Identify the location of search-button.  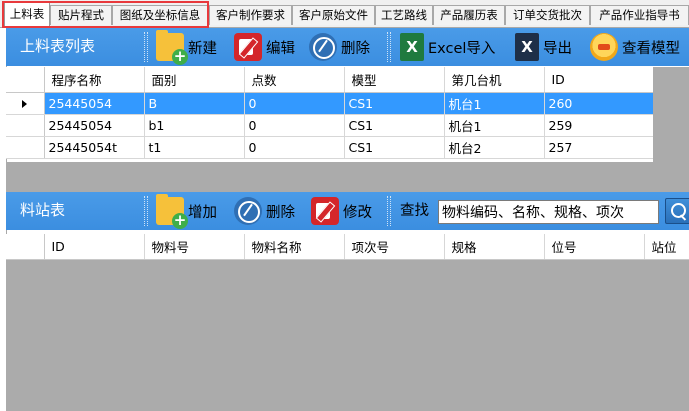
(677, 211).